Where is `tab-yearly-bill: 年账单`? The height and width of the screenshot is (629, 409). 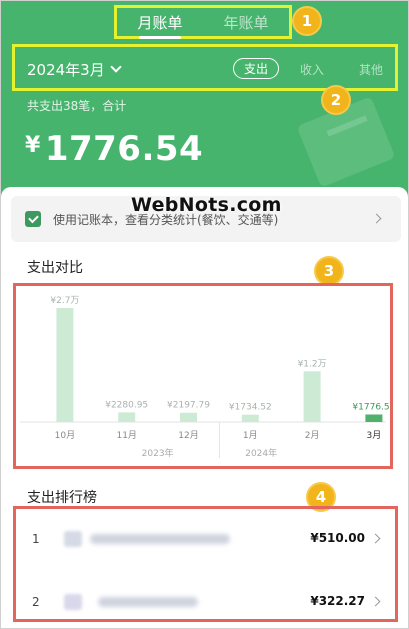 tab-yearly-bill: 年账单 is located at coordinates (245, 22).